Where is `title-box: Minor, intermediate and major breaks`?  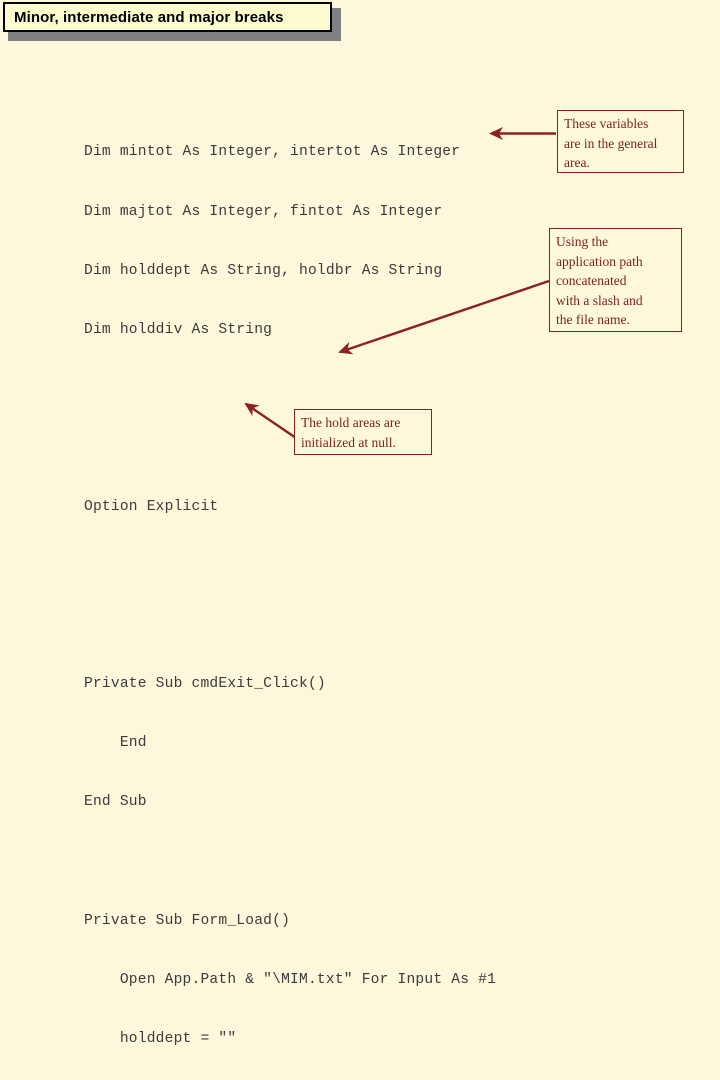
title-box: Minor, intermediate and major breaks is located at coordinates (167, 17).